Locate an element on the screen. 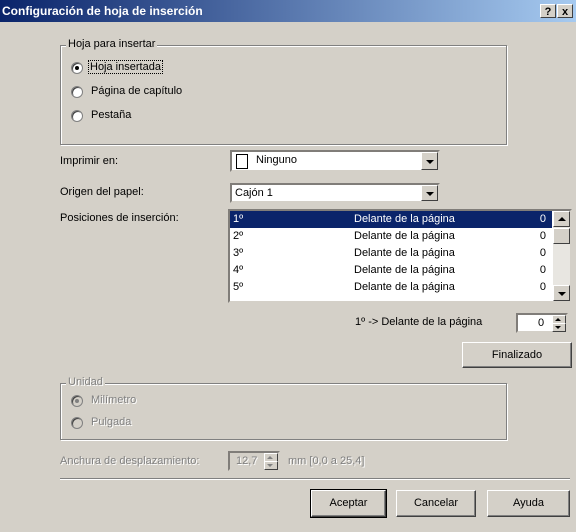 The width and height of the screenshot is (576, 532). shift-width-spinner: 12,7 is located at coordinates (254, 461).